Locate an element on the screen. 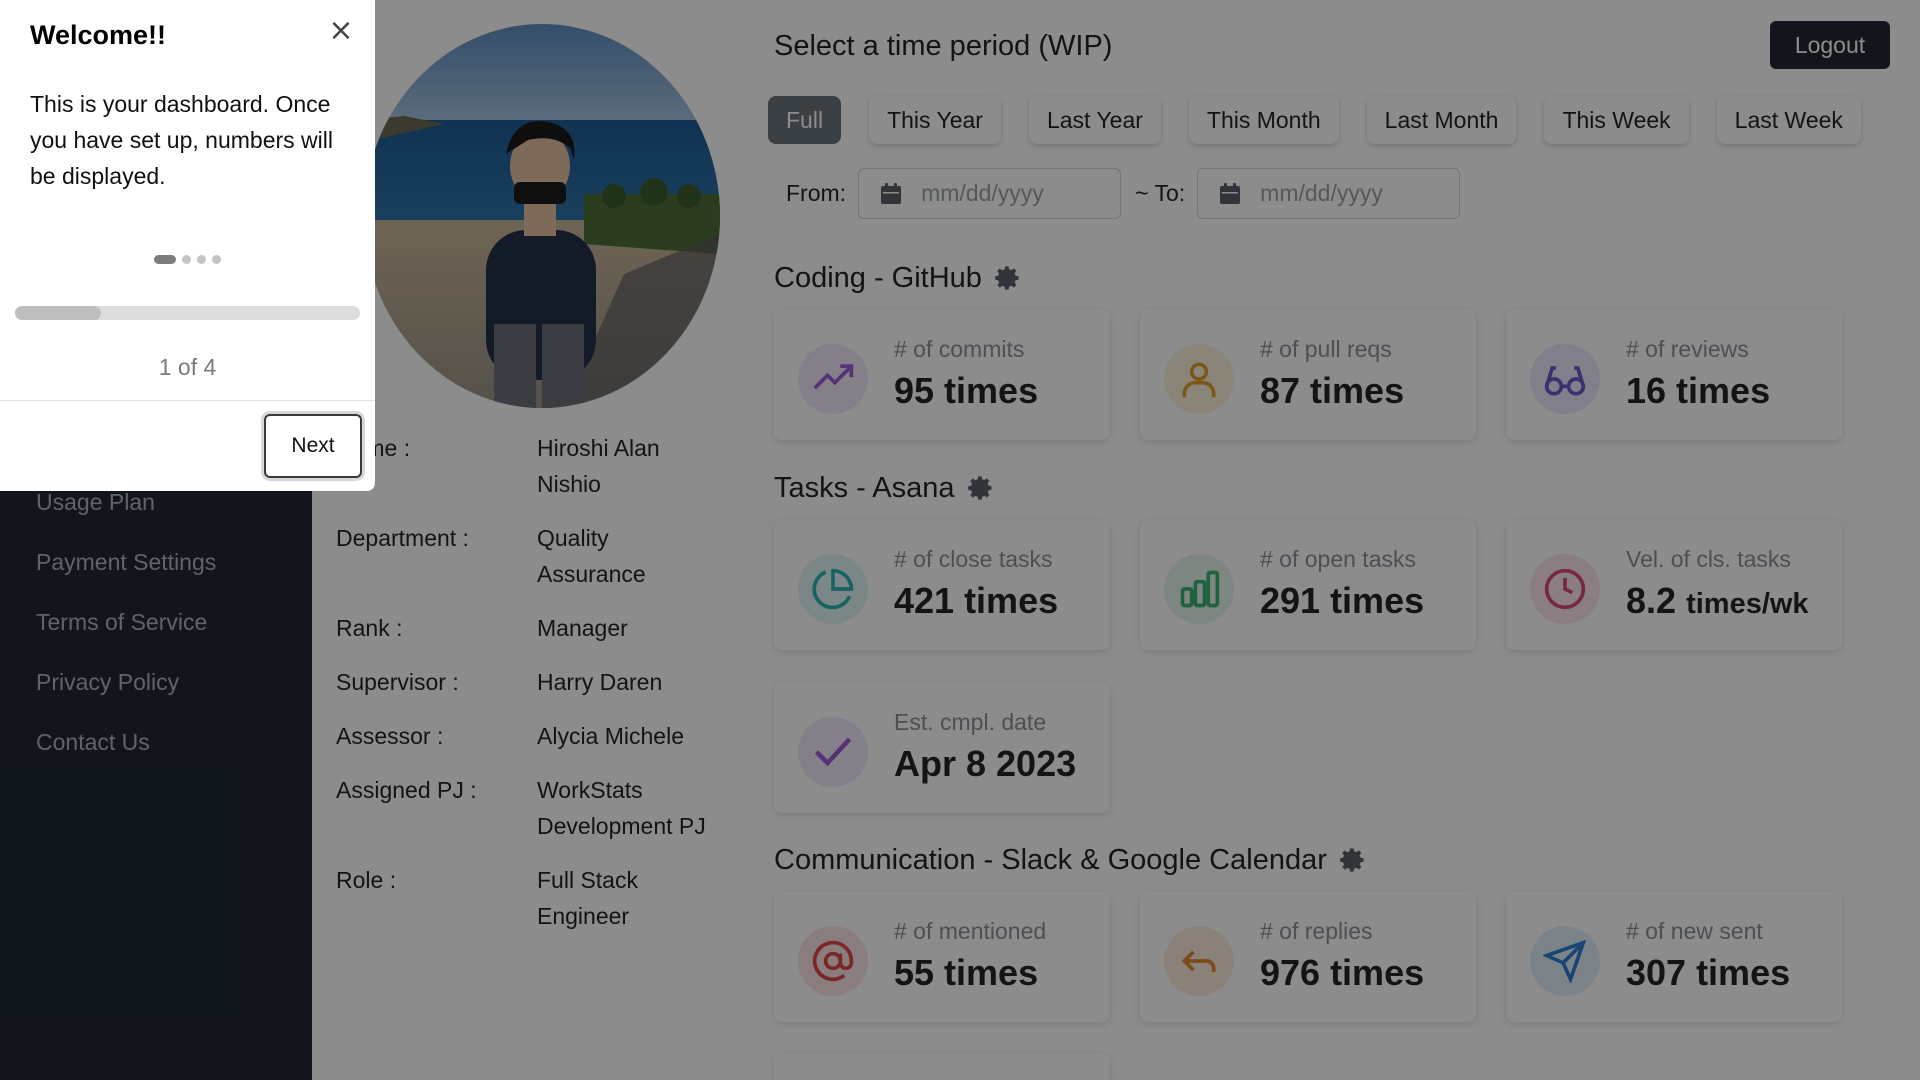 This screenshot has width=1920, height=1080. next-button: Next is located at coordinates (313, 446).